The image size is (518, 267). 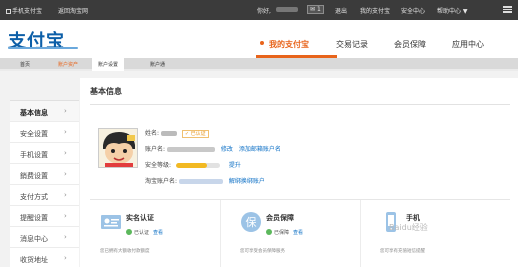 I want to click on logout-link: 退出, so click(x=341, y=10).